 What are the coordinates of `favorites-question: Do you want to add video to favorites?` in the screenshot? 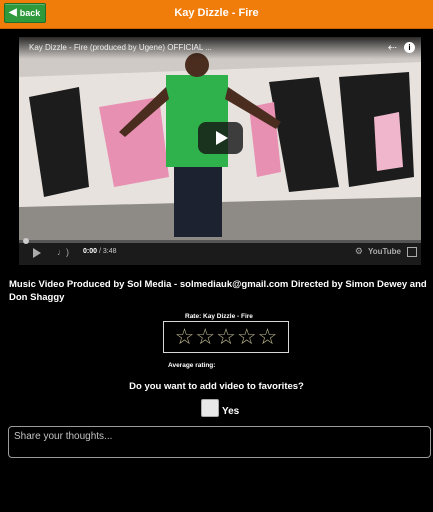 It's located at (216, 386).